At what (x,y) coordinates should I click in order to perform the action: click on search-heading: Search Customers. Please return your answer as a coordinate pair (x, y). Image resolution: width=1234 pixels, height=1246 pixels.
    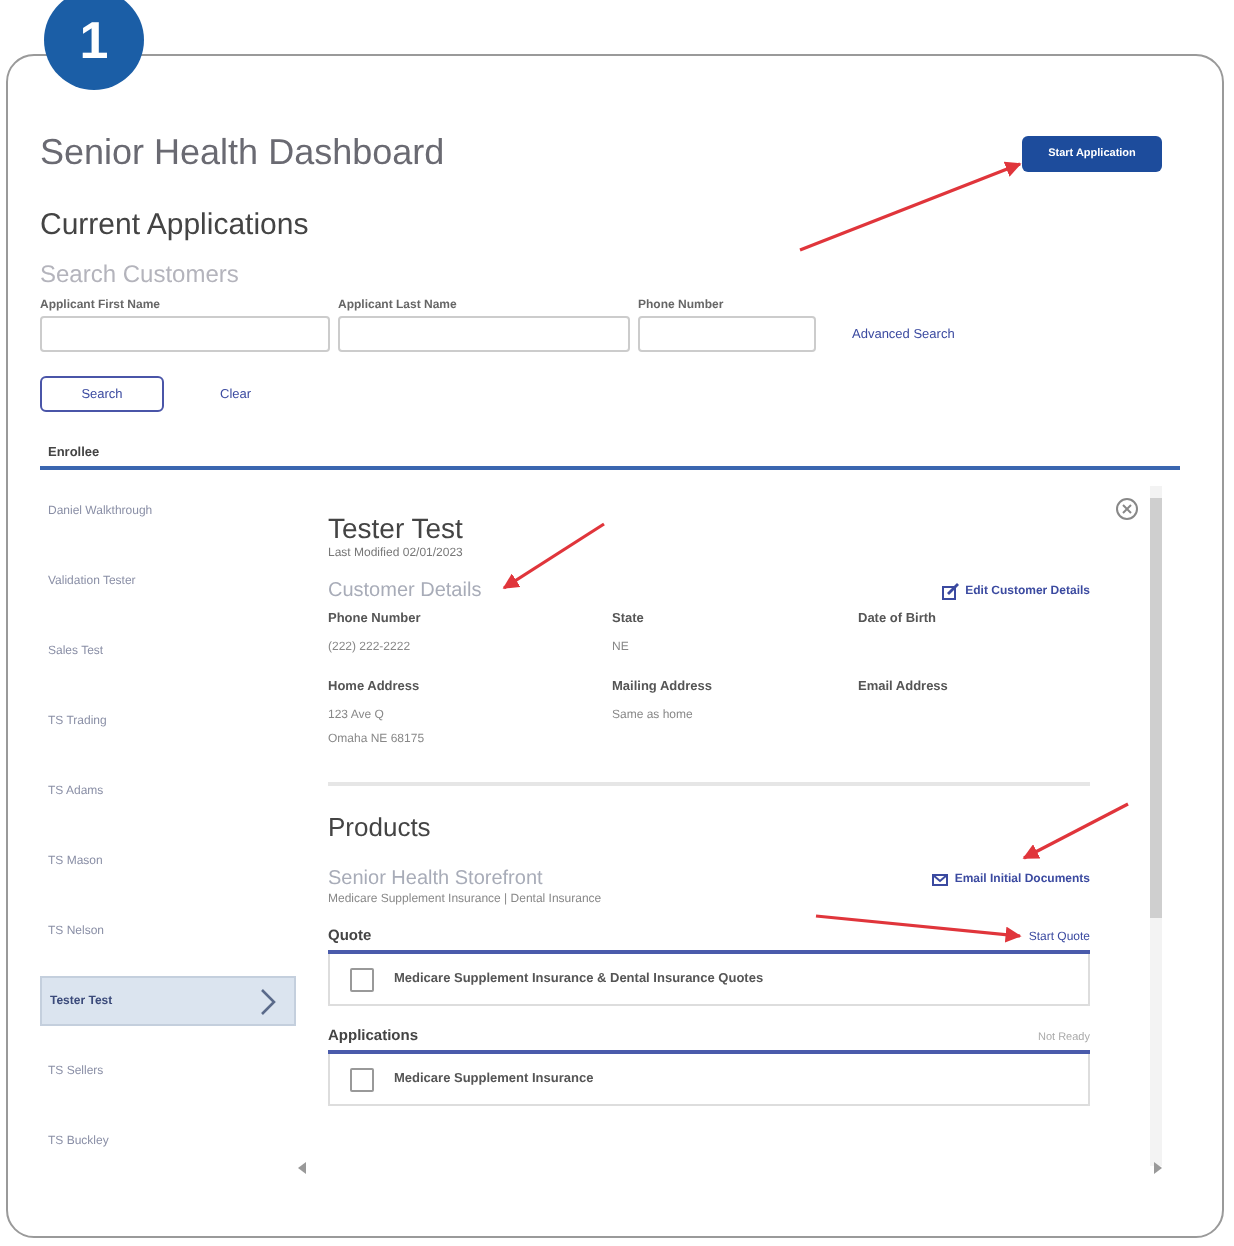
    Looking at the image, I should click on (140, 274).